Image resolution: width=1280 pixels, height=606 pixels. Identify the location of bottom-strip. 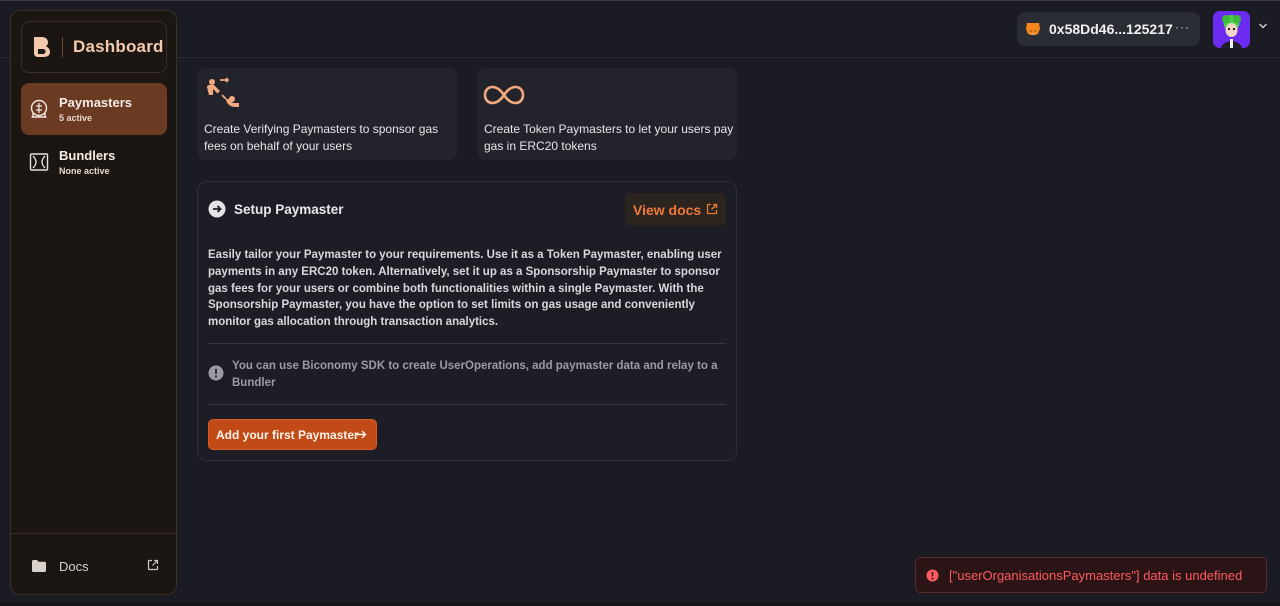
(640, 604).